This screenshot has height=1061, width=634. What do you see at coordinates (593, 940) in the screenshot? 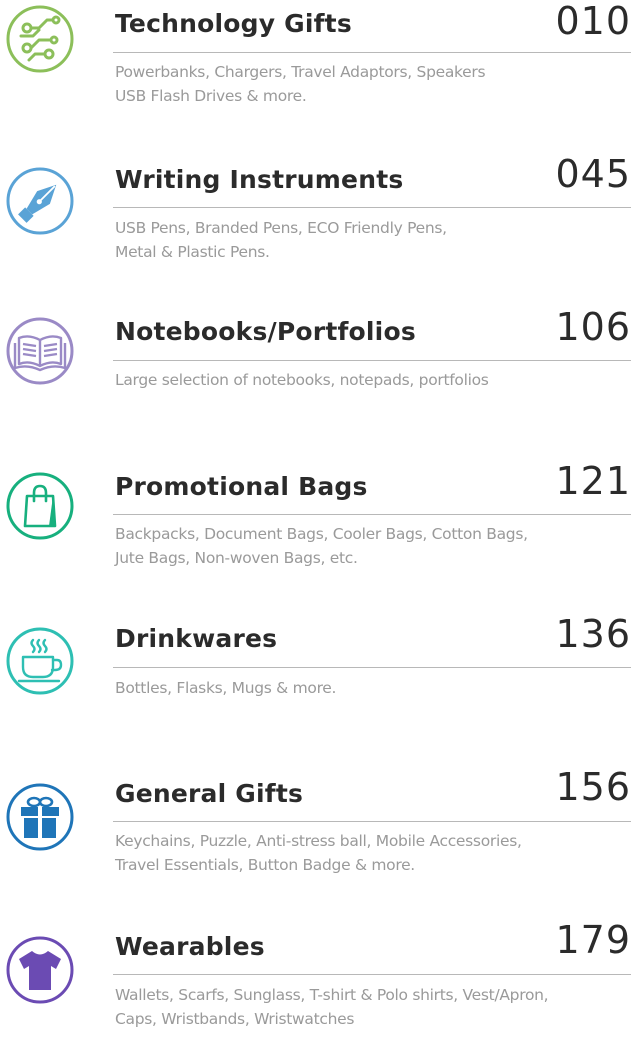
I see `page-number: 179` at bounding box center [593, 940].